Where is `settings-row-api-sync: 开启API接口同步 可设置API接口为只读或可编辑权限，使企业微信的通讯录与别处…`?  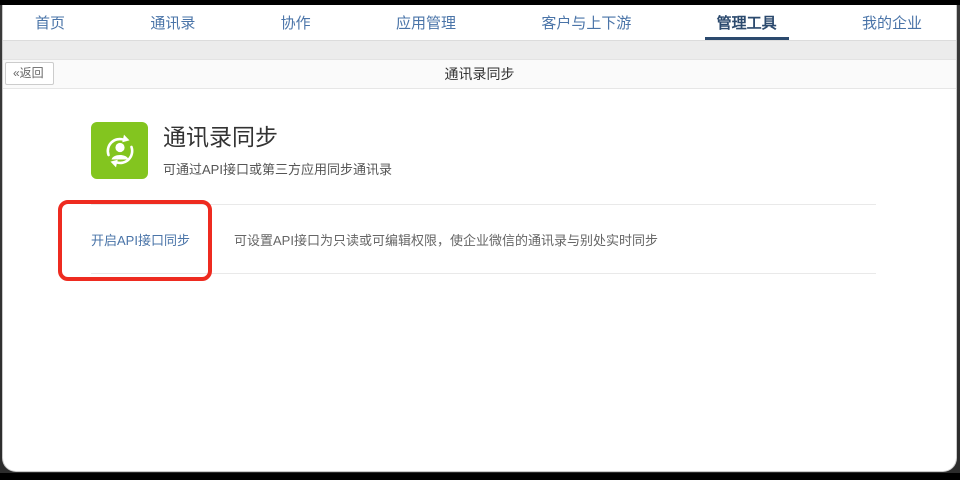 settings-row-api-sync: 开启API接口同步 可设置API接口为只读或可编辑权限，使企业微信的通讯录与别处… is located at coordinates (483, 239).